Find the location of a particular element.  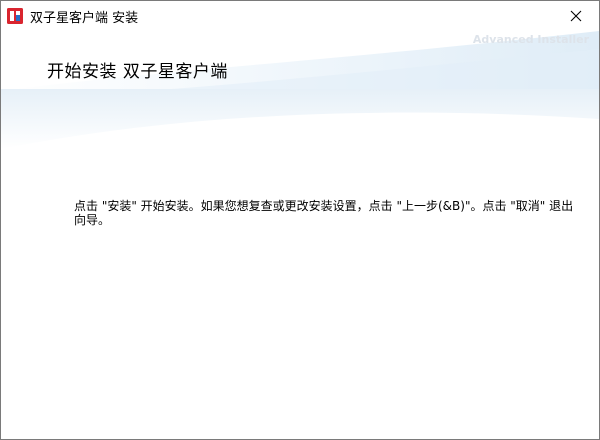

close-button is located at coordinates (576, 16).